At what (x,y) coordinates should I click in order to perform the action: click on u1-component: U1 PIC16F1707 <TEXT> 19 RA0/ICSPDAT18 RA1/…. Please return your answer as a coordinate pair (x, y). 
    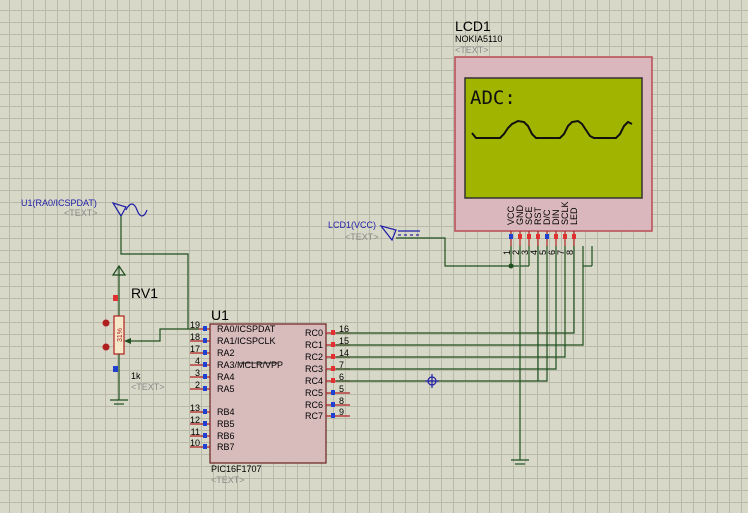
    Looking at the image, I should click on (270, 396).